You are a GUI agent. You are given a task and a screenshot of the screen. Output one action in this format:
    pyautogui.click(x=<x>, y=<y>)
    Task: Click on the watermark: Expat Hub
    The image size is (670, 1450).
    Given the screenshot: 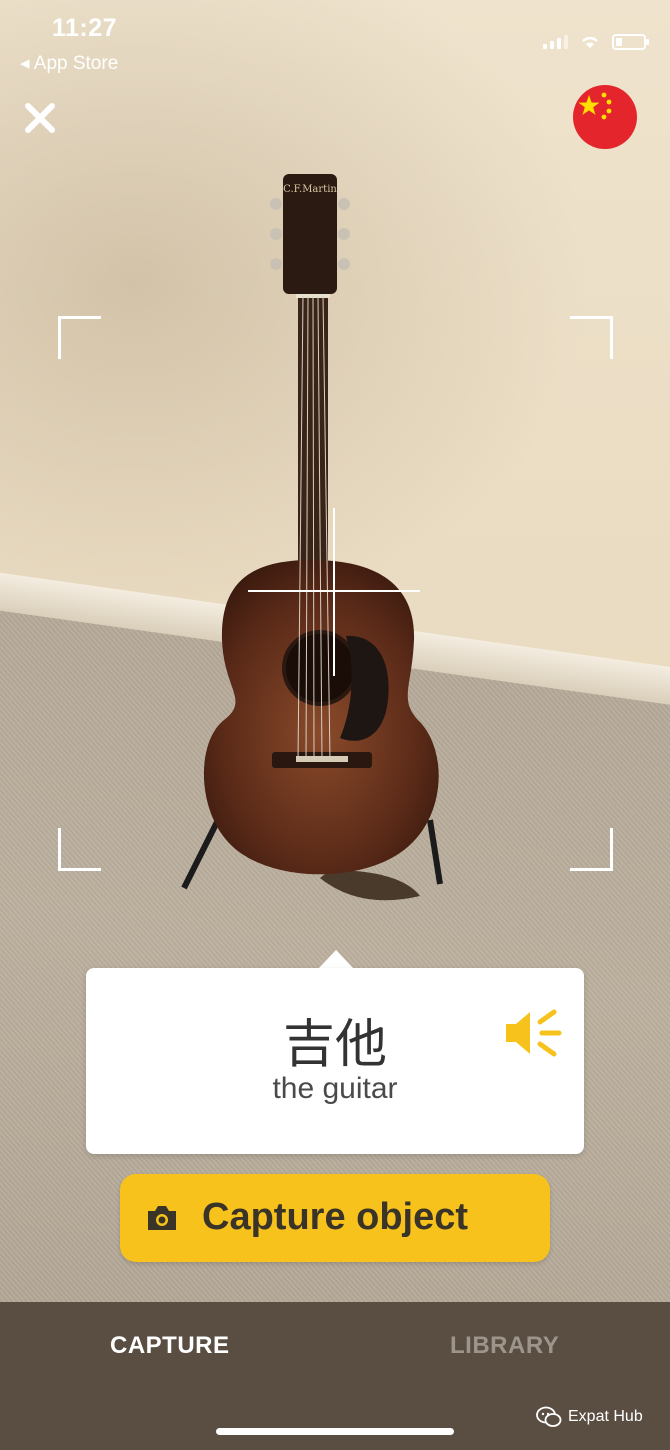 What is the action you would take?
    pyautogui.click(x=589, y=1417)
    